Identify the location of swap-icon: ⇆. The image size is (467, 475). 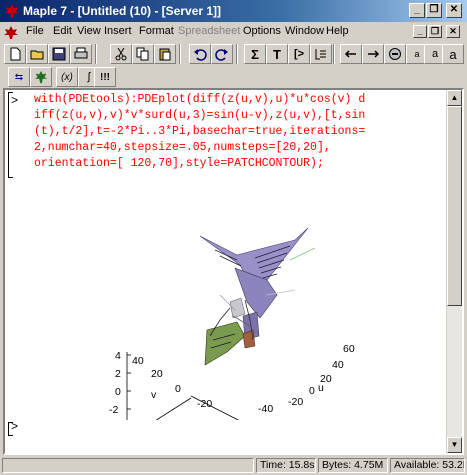
(19, 77).